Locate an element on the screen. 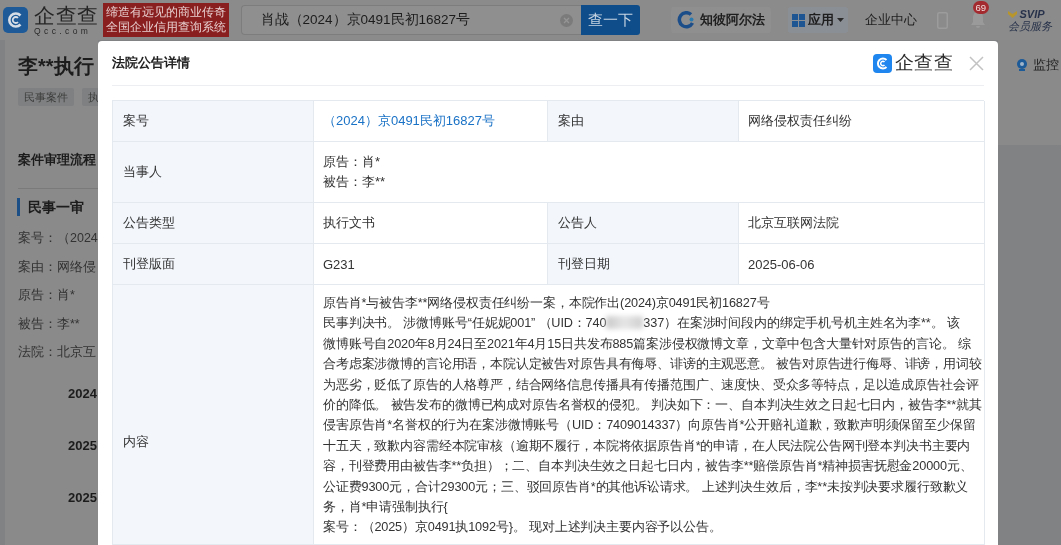  field-label: 公告人 is located at coordinates (643, 223).